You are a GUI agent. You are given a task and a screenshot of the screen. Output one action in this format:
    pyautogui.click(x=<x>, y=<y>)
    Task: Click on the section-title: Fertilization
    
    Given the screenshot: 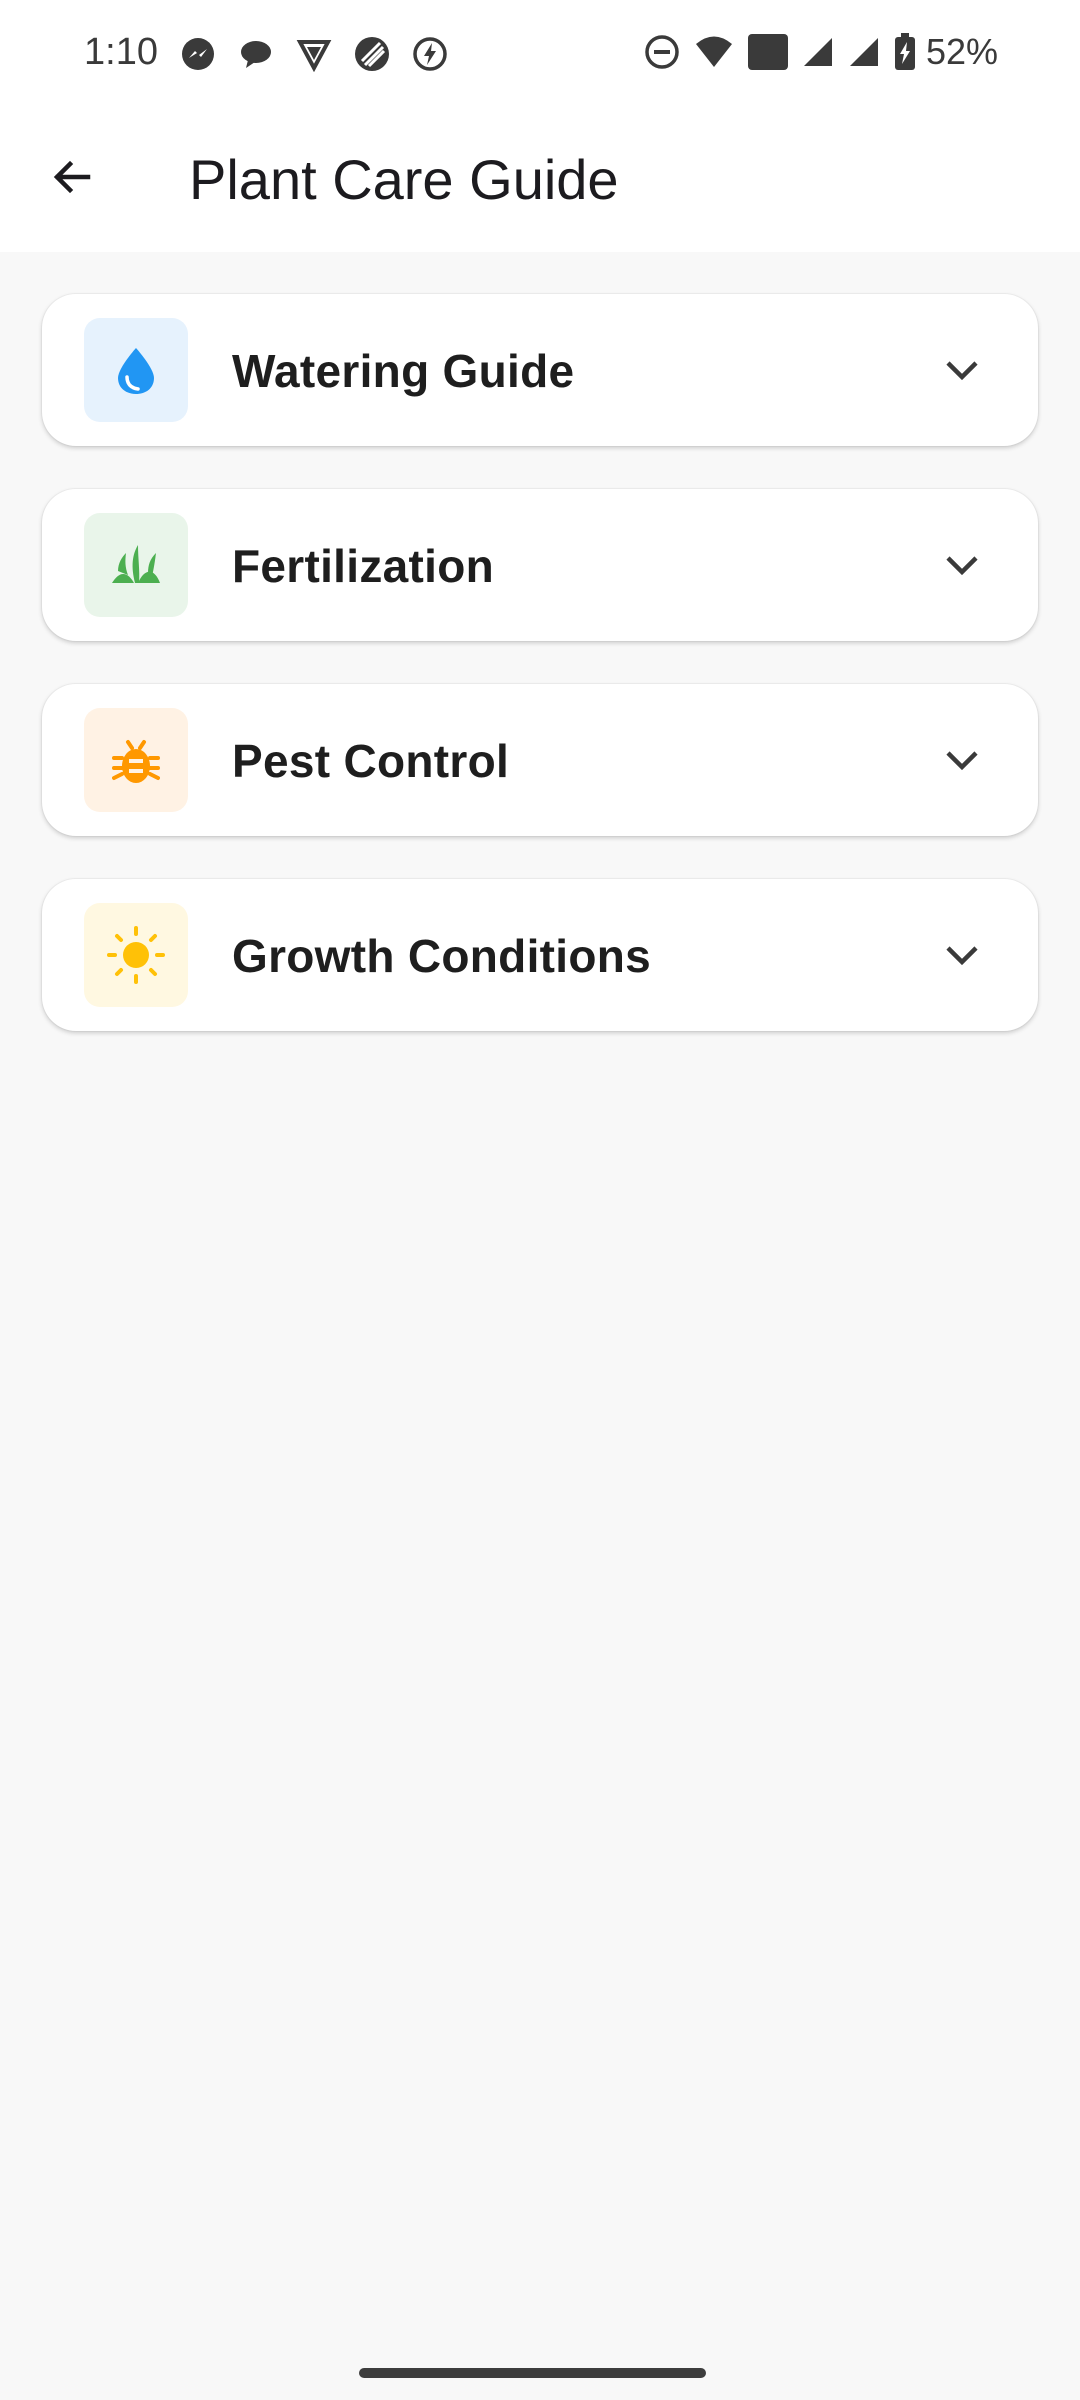 What is the action you would take?
    pyautogui.click(x=363, y=566)
    